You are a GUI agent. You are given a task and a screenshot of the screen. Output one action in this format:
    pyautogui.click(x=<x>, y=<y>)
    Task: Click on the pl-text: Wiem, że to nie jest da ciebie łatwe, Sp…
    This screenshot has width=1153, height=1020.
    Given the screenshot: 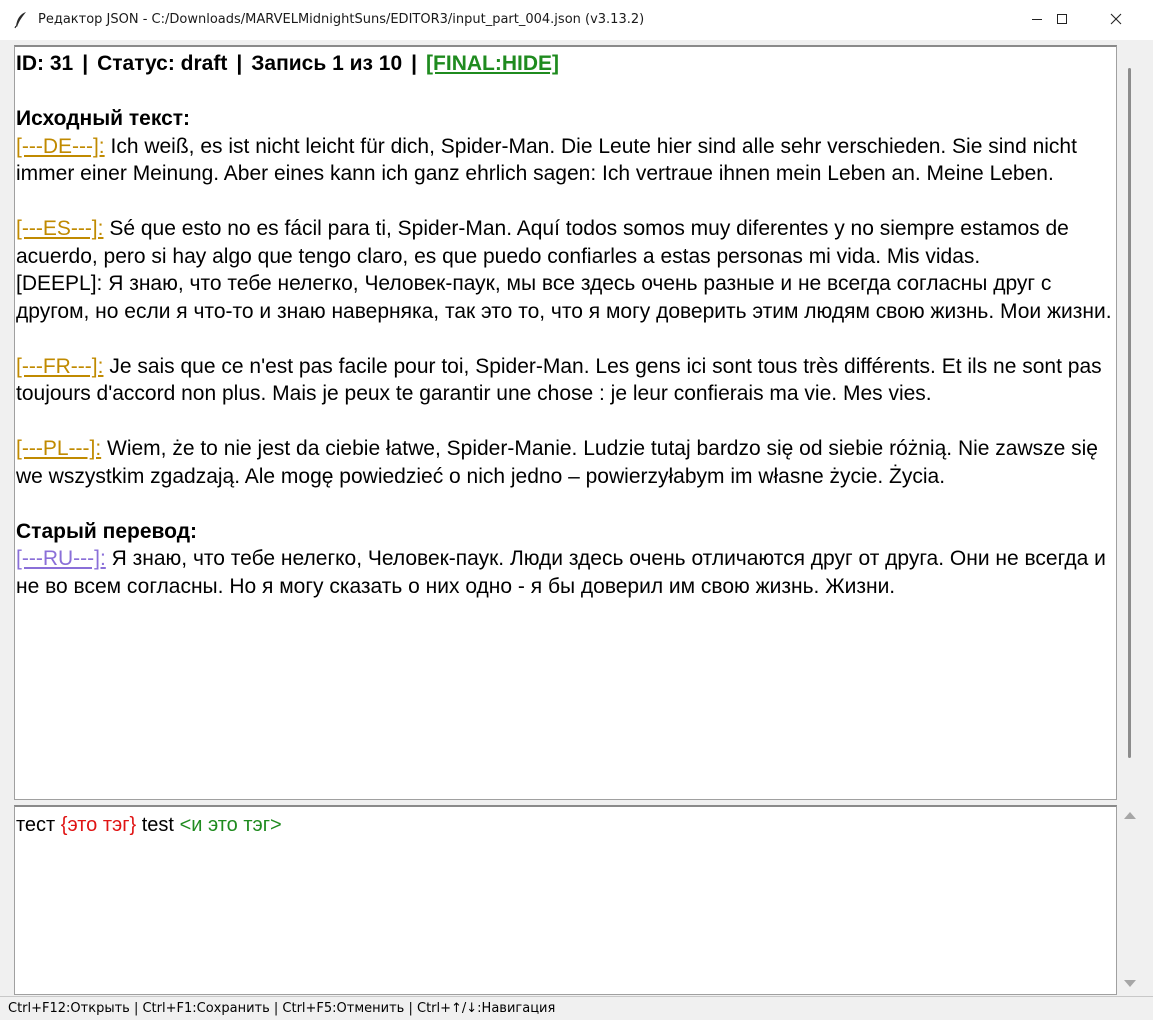 What is the action you would take?
    pyautogui.click(x=557, y=462)
    